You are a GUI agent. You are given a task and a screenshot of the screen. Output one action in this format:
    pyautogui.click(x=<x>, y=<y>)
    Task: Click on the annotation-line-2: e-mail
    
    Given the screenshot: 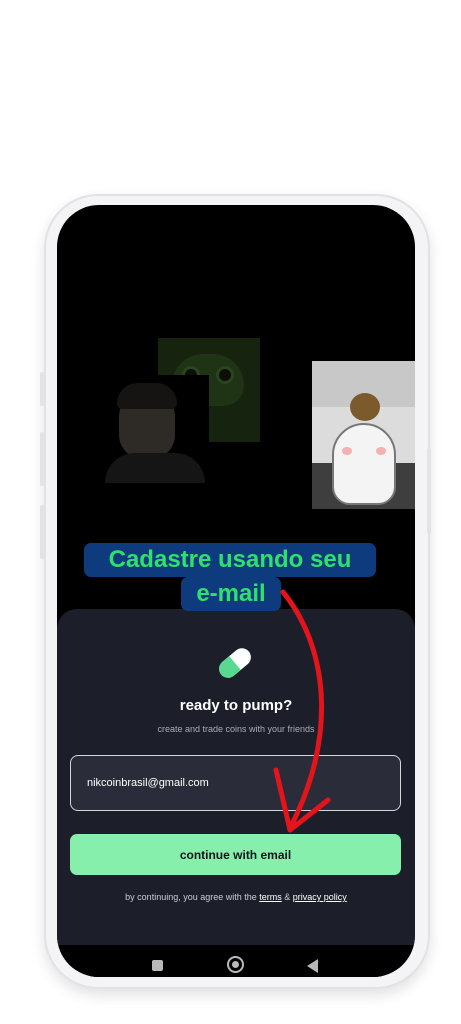 What is the action you would take?
    pyautogui.click(x=231, y=594)
    